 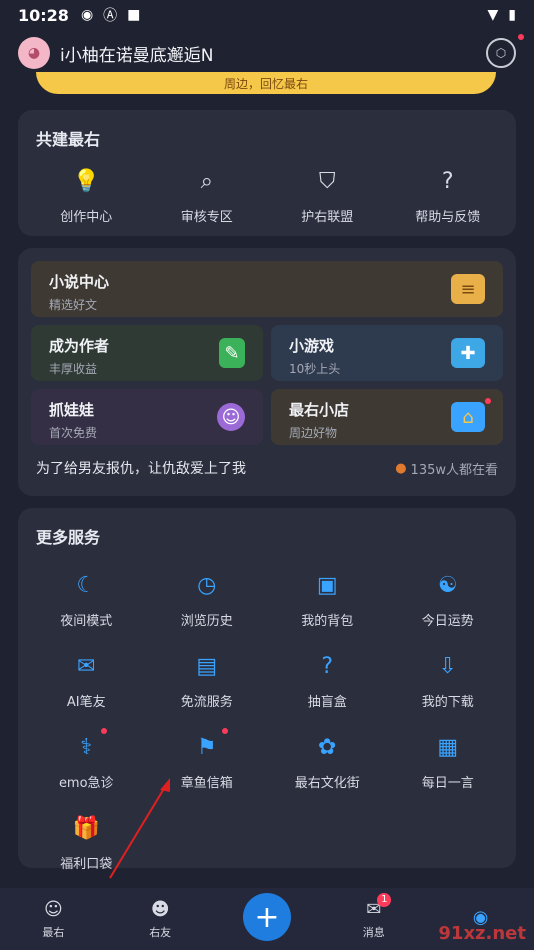 I want to click on avatar: ◕, so click(x=34, y=53).